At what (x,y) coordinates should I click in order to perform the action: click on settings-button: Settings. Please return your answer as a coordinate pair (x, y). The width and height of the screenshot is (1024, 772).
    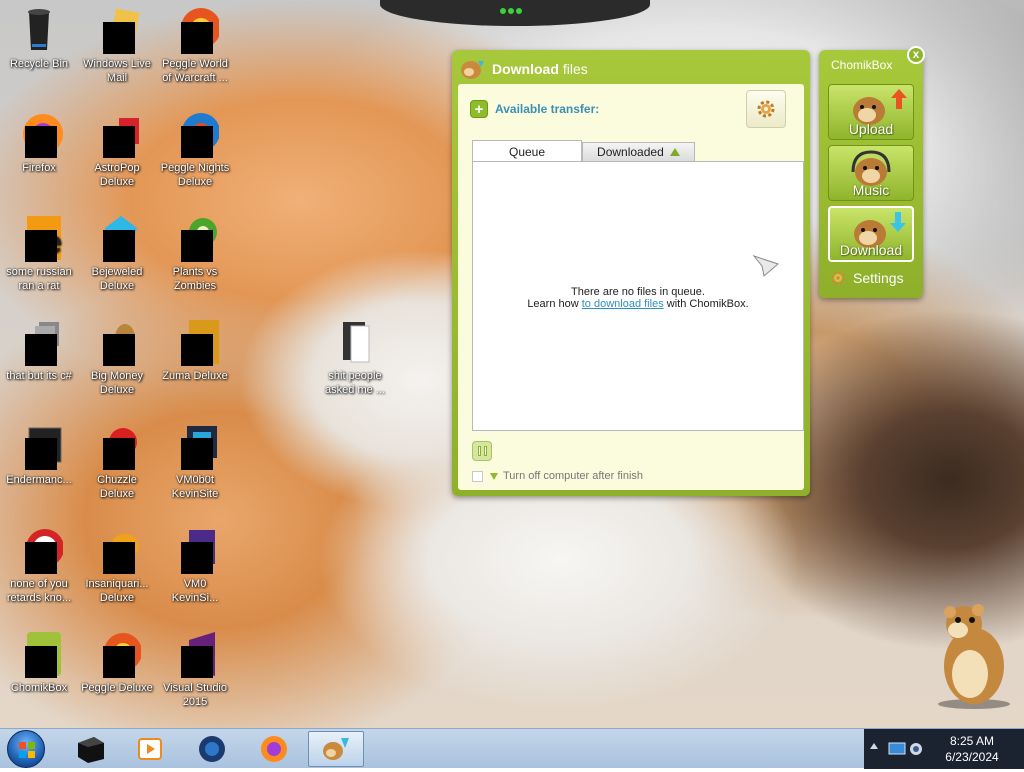
    Looking at the image, I should click on (866, 278).